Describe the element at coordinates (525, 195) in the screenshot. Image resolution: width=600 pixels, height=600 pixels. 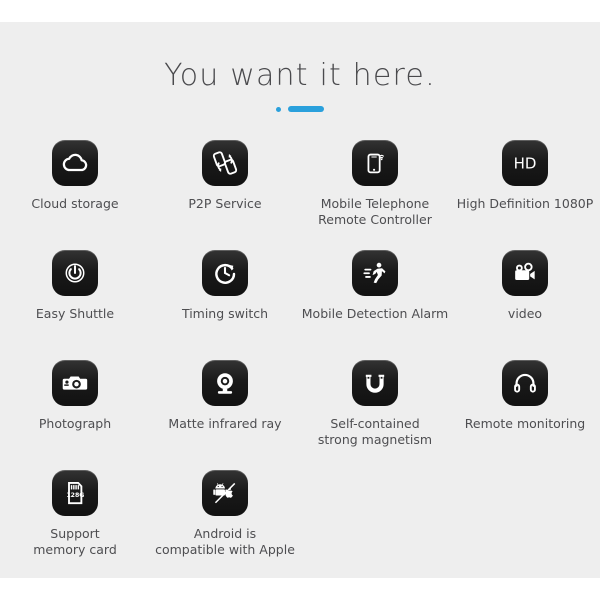
I see `feature-item-high-definition: HD High Definition 1080P` at that location.